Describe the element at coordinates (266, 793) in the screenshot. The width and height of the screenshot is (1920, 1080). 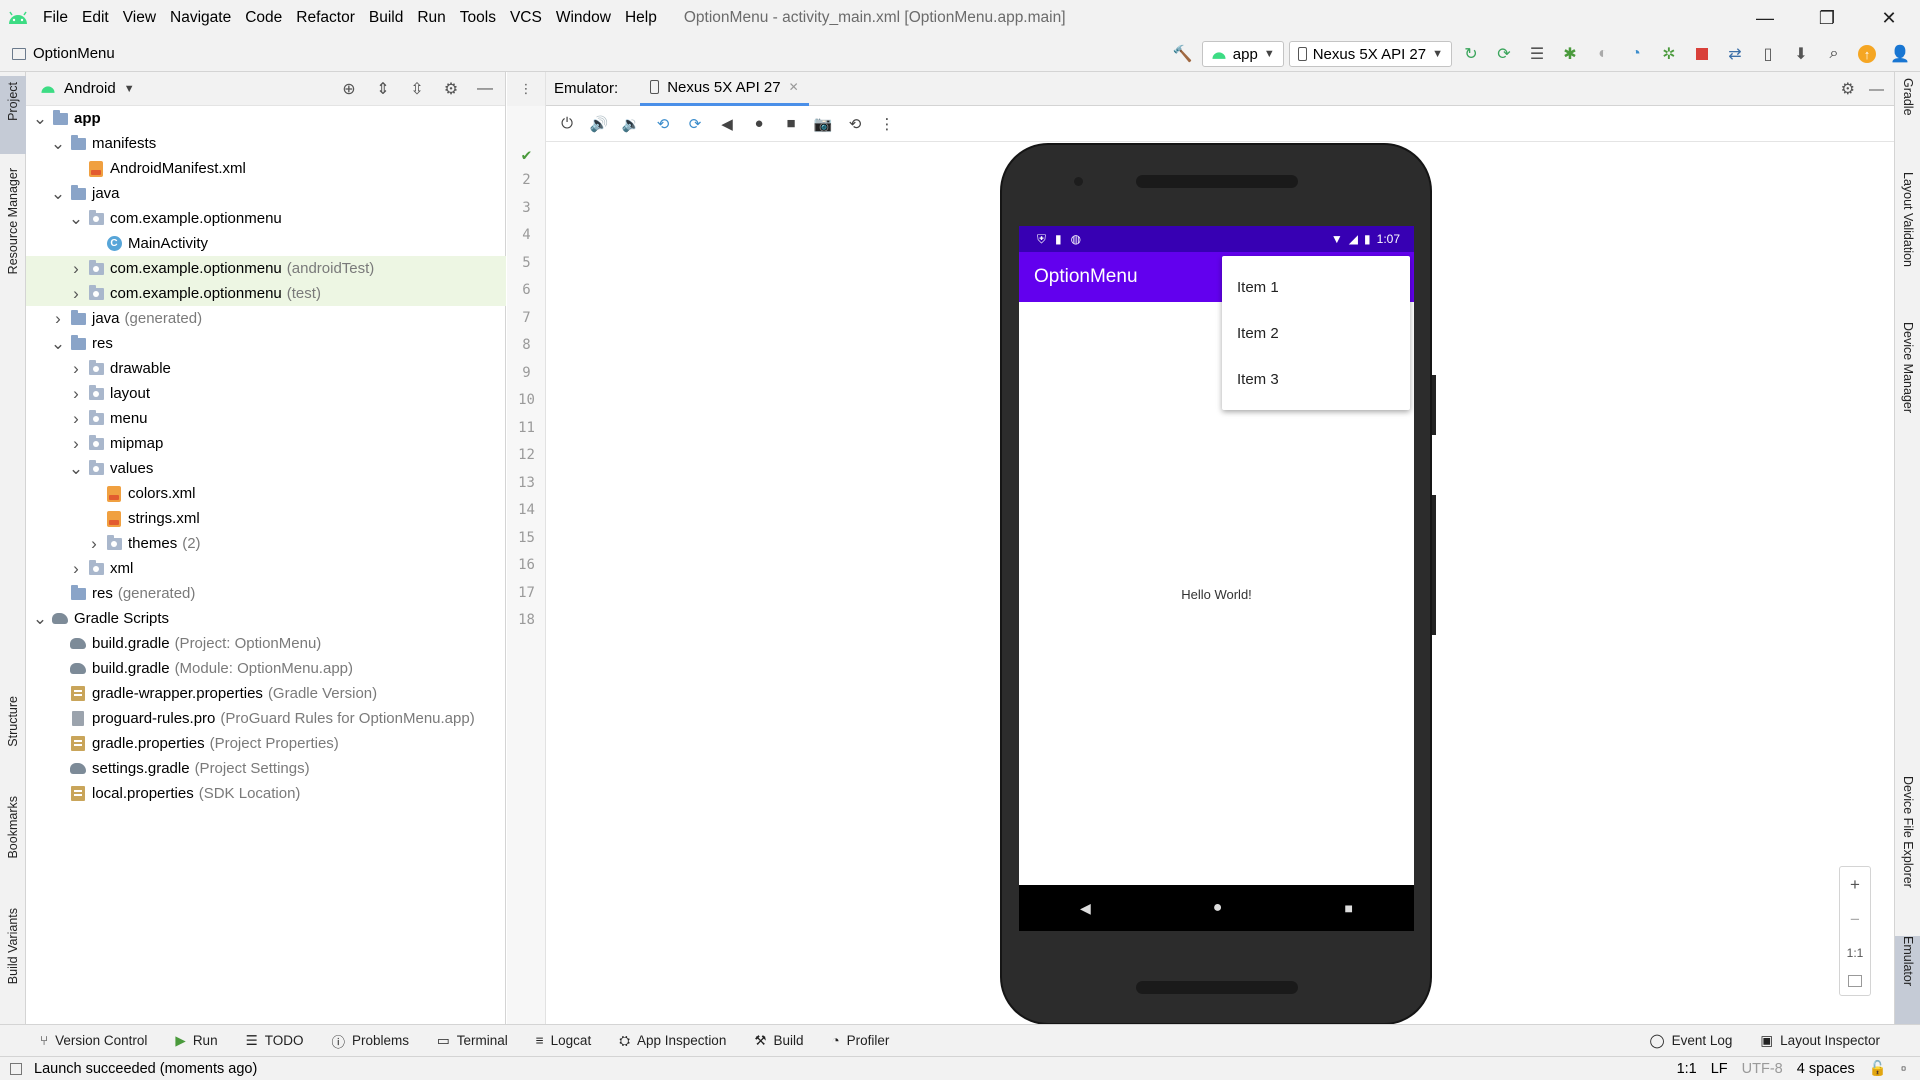
I see `tree-row: local.properties (SDK Location)` at that location.